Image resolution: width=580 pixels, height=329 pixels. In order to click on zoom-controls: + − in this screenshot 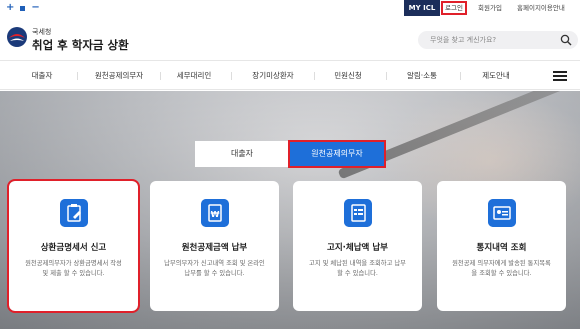, I will do `click(23, 8)`.